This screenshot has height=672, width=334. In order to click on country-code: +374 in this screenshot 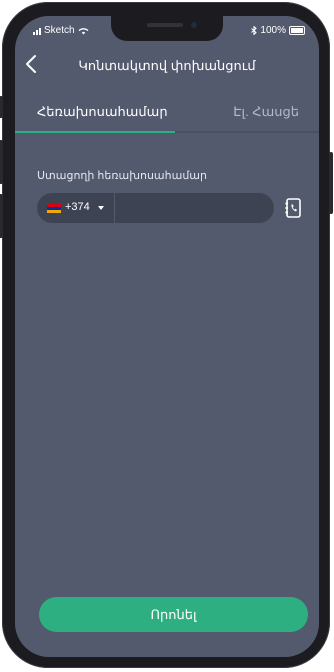, I will do `click(77, 207)`.